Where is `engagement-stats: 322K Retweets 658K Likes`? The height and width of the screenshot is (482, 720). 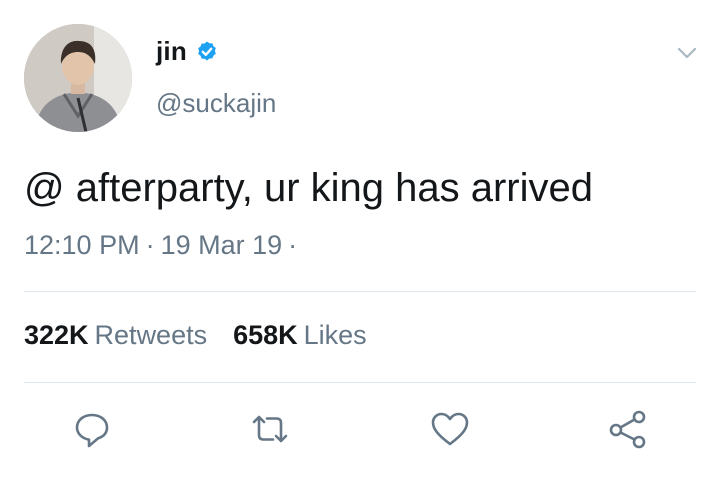 engagement-stats: 322K Retweets 658K Likes is located at coordinates (195, 335).